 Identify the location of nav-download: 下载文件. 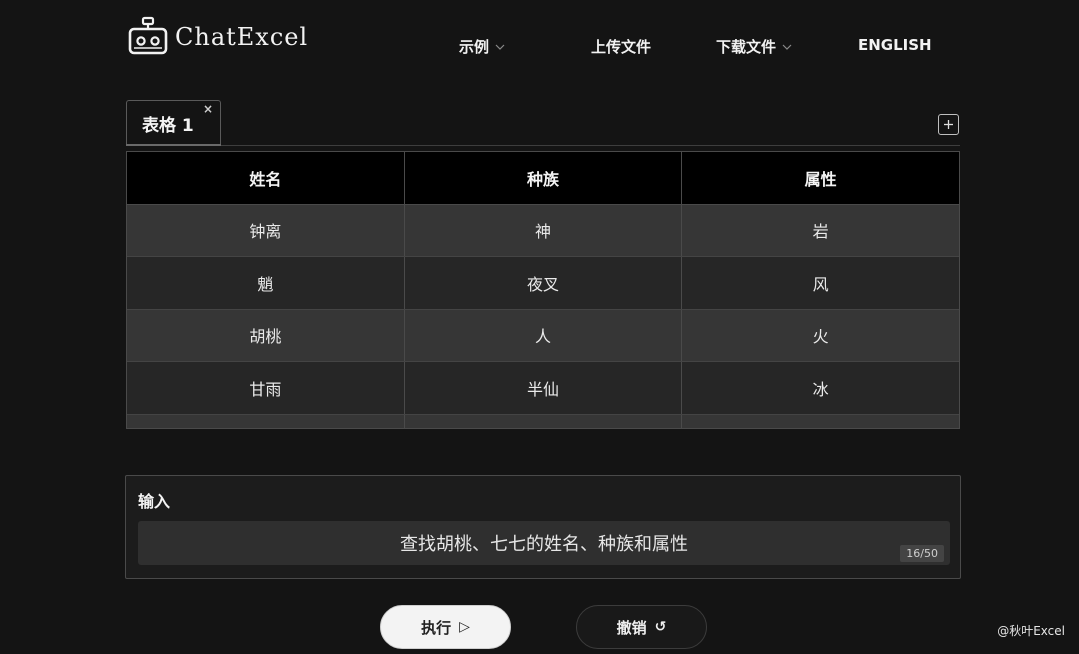
(754, 46).